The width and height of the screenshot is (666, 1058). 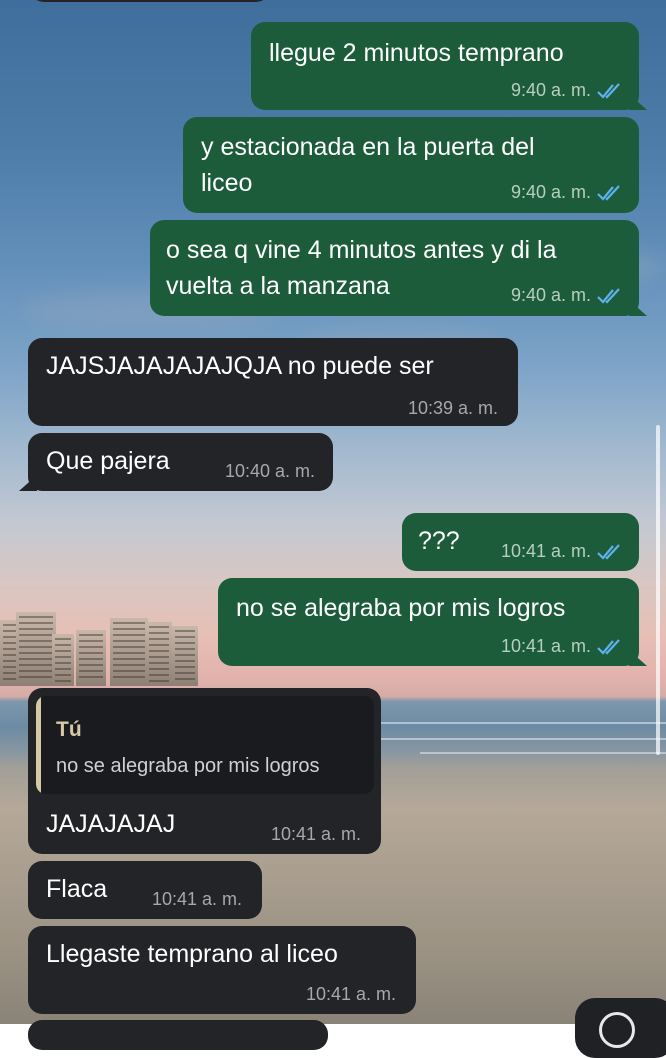 What do you see at coordinates (222, 970) in the screenshot?
I see `message-incoming: Llegaste temprano al liceo 10:41 a. m.` at bounding box center [222, 970].